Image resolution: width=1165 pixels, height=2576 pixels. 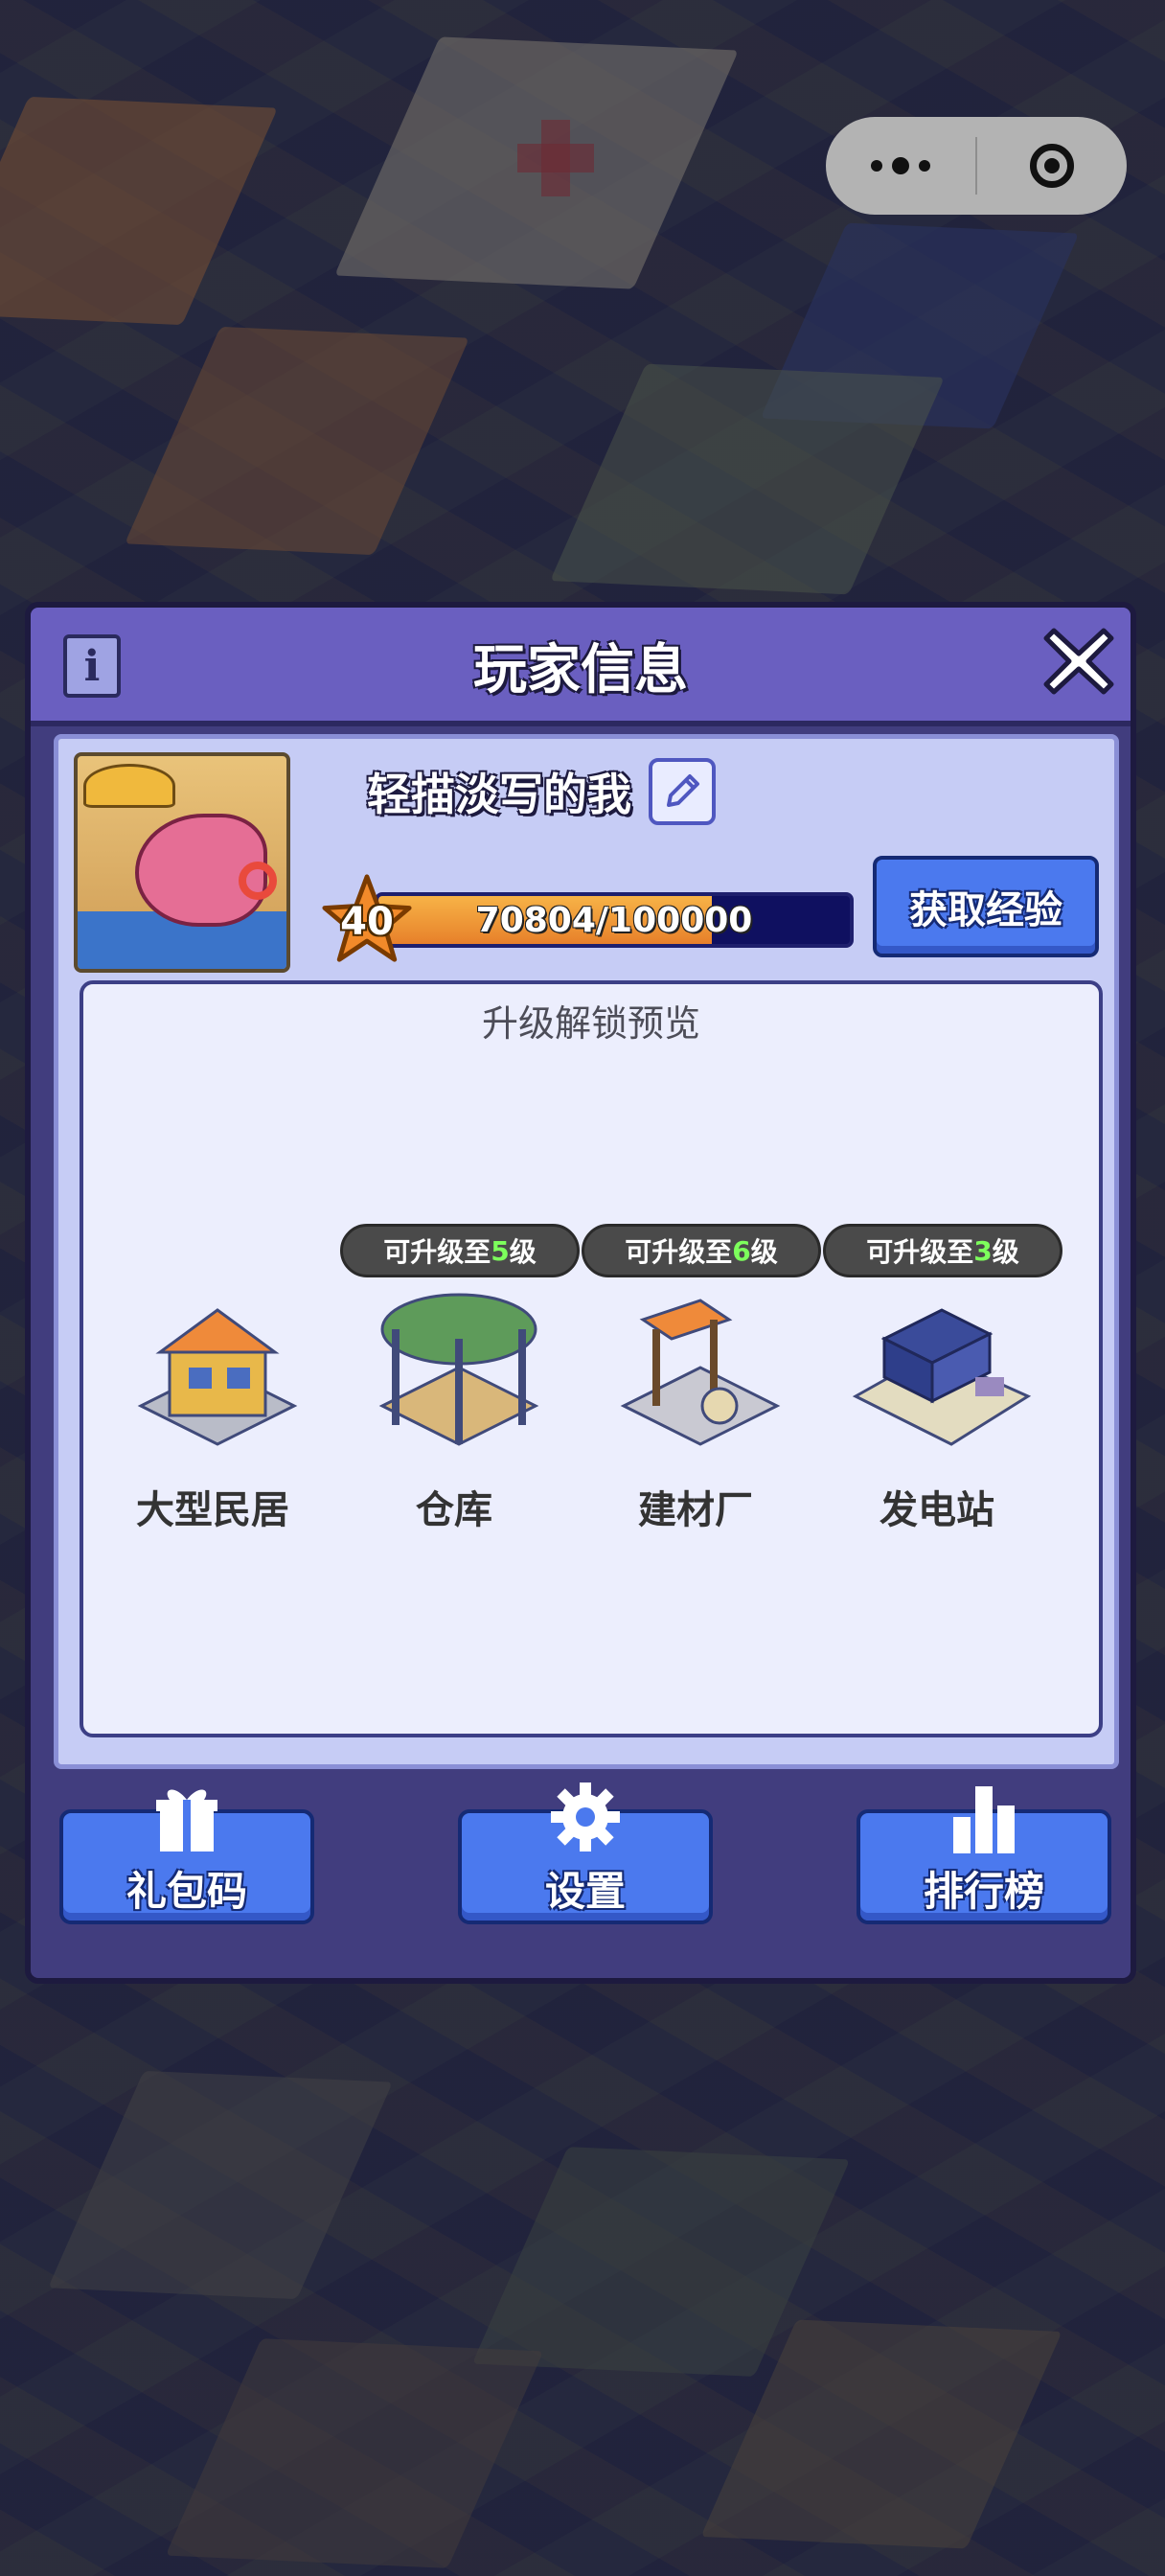 What do you see at coordinates (695, 1510) in the screenshot?
I see `building-name: 建材厂` at bounding box center [695, 1510].